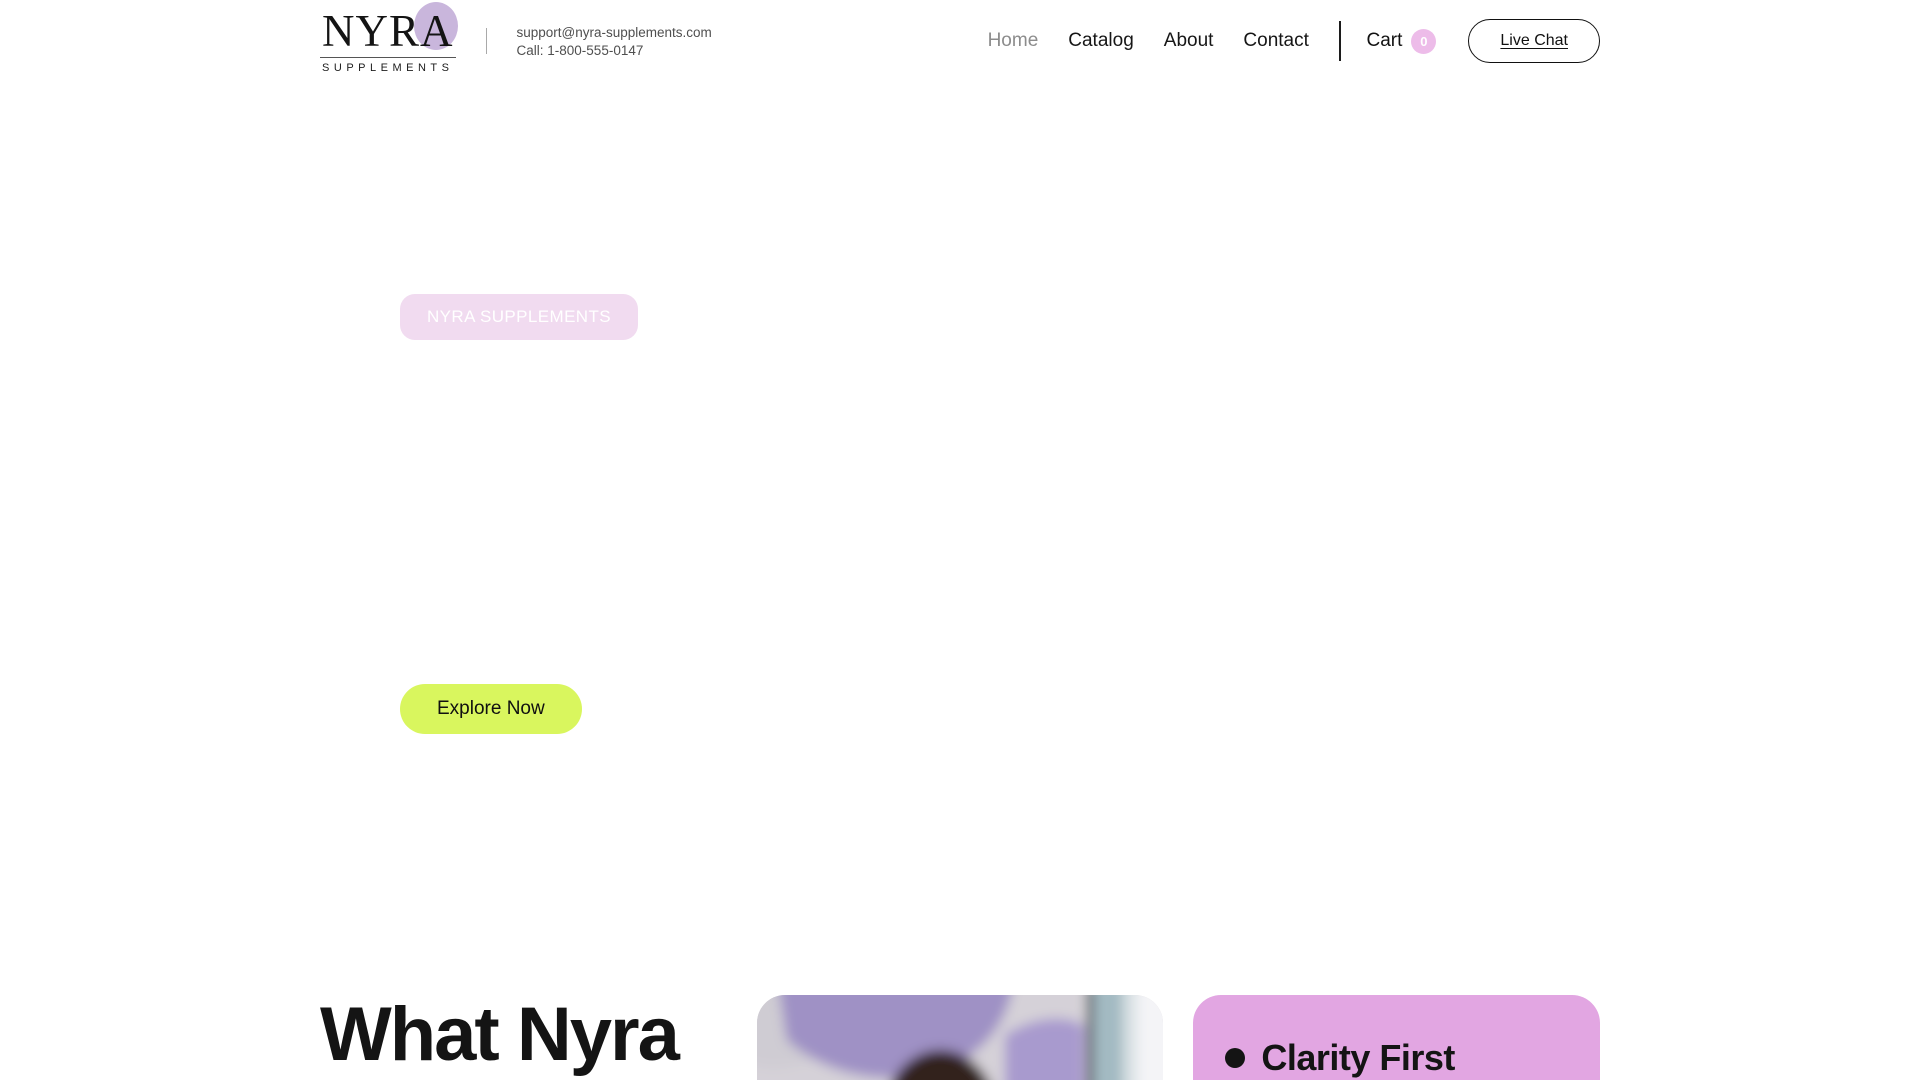 The width and height of the screenshot is (1920, 1080). What do you see at coordinates (486, 41) in the screenshot?
I see `header-divider-left` at bounding box center [486, 41].